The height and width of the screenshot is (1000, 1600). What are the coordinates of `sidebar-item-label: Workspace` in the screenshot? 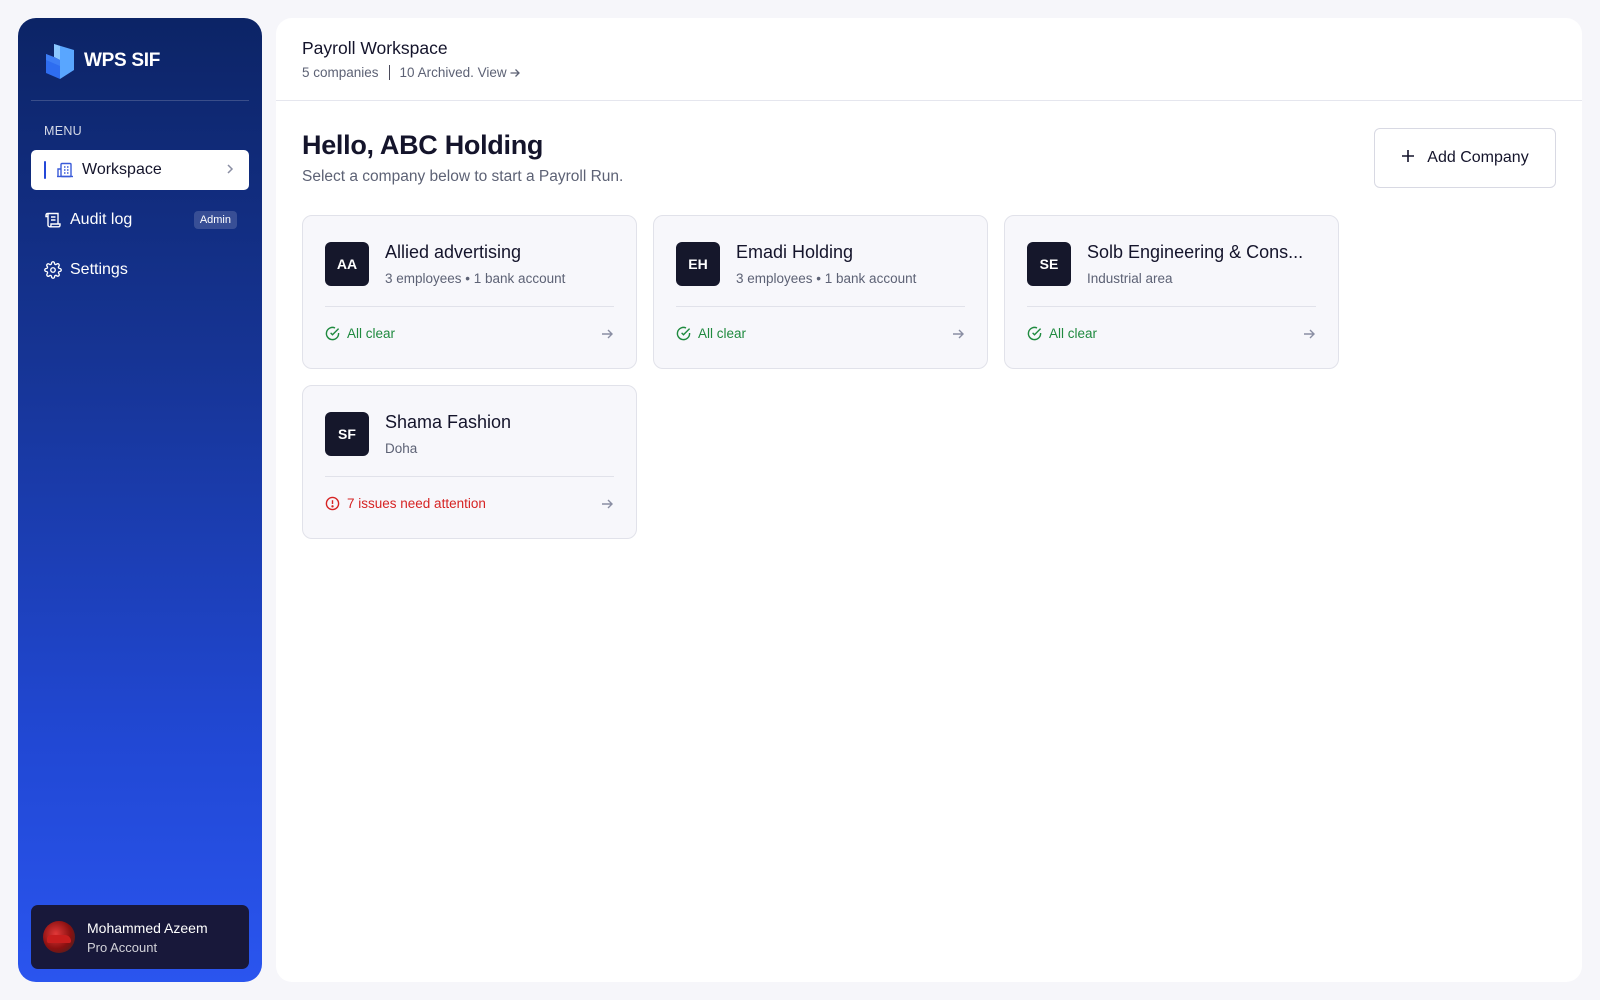 It's located at (122, 169).